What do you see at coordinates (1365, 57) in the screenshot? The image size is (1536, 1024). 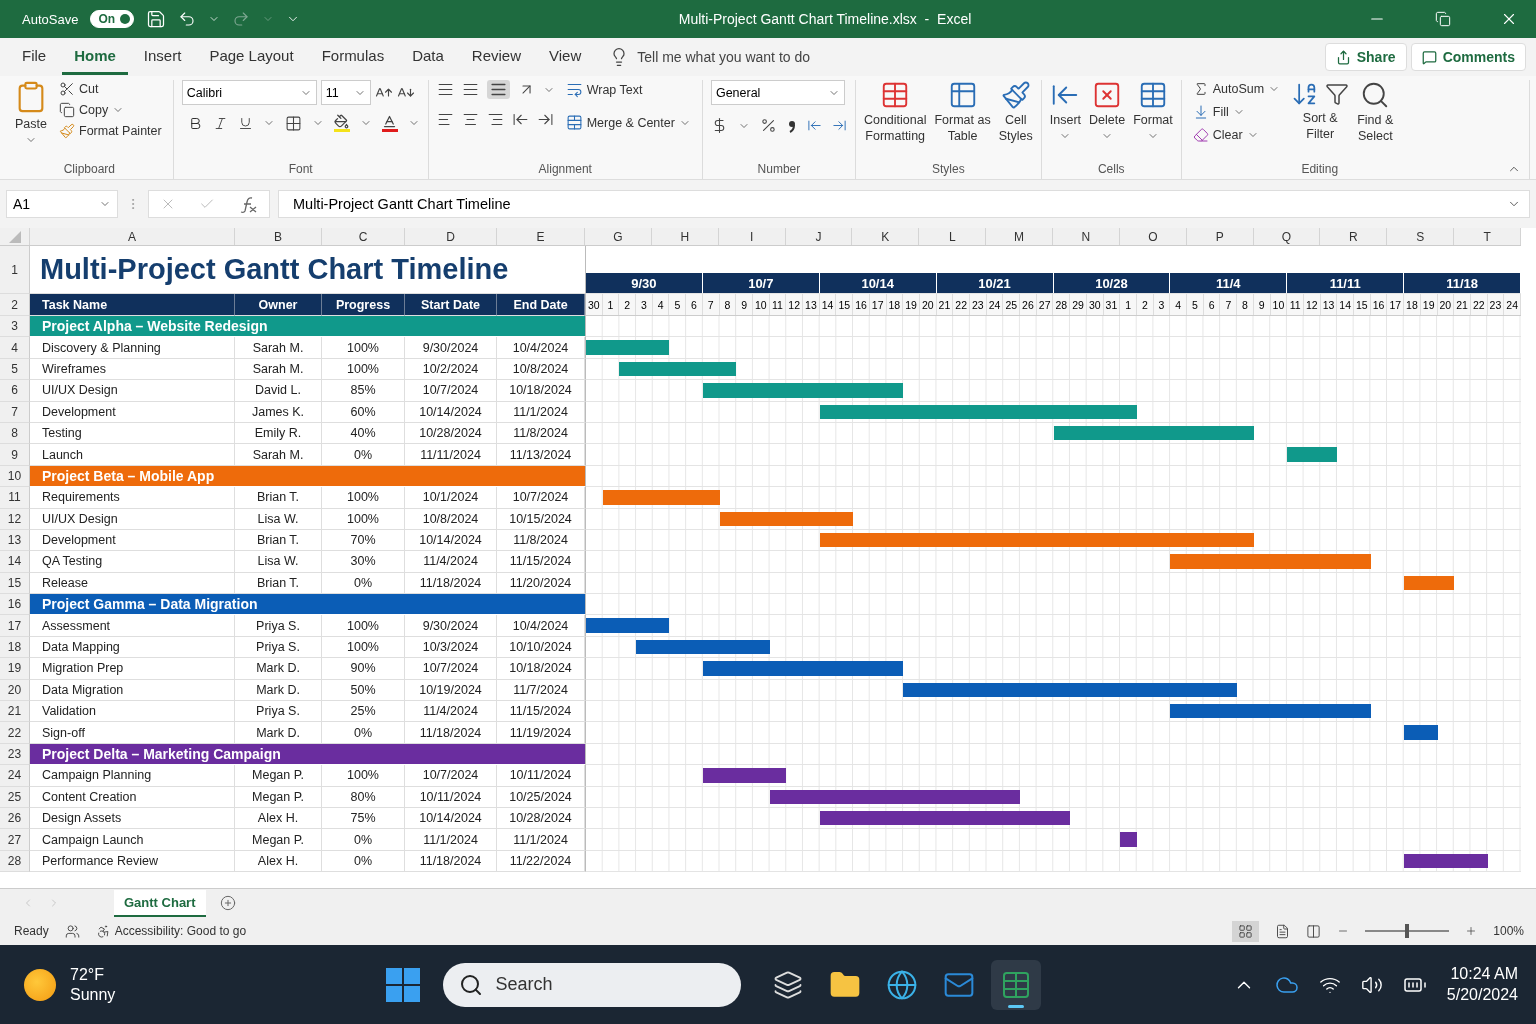 I see `share-button: Share` at bounding box center [1365, 57].